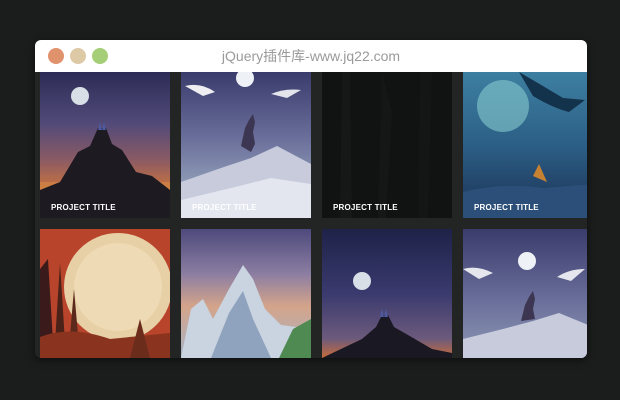  I want to click on card-artwork-wolf-moon-night, so click(525, 293).